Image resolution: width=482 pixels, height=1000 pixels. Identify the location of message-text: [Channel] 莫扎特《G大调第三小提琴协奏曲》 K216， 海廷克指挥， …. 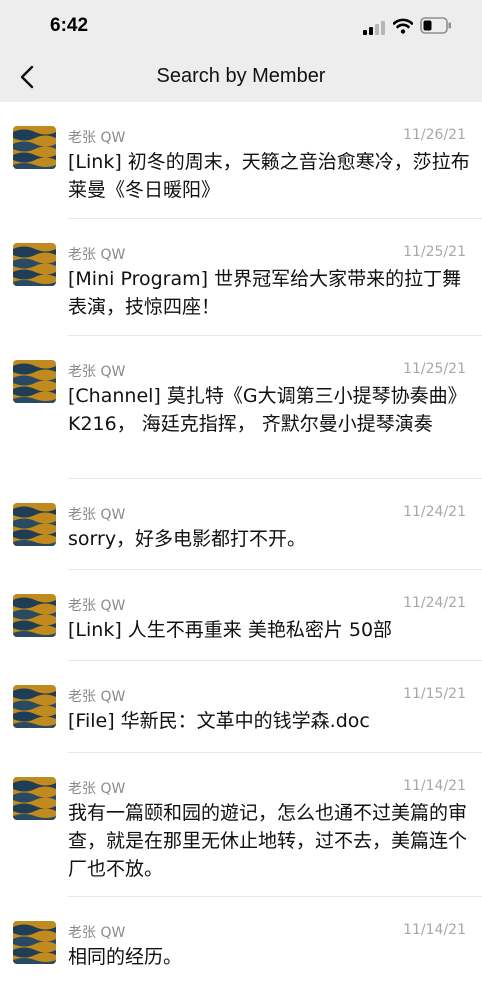
(267, 410).